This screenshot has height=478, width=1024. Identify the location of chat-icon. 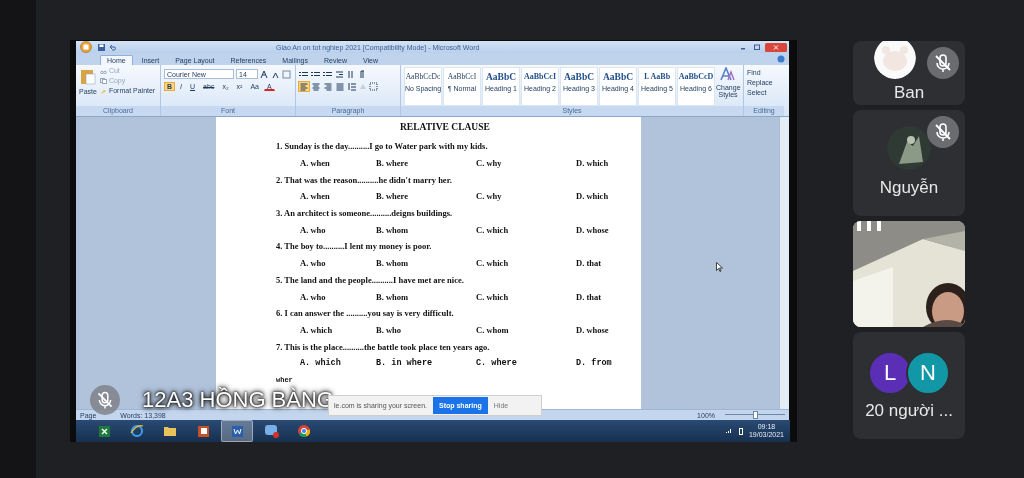
(271, 431).